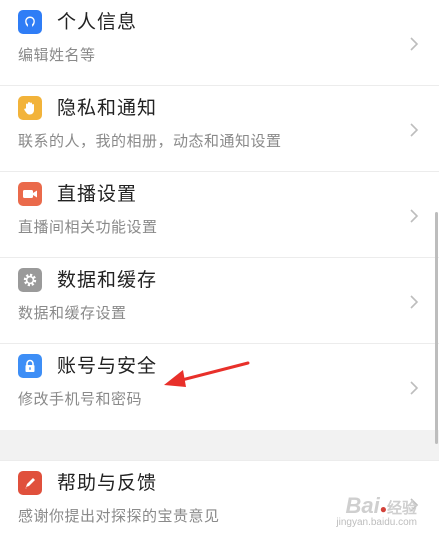 The width and height of the screenshot is (439, 547). Describe the element at coordinates (119, 516) in the screenshot. I see `settings-item-subtitle: 感谢你提出对探探的宝贵意见` at that location.